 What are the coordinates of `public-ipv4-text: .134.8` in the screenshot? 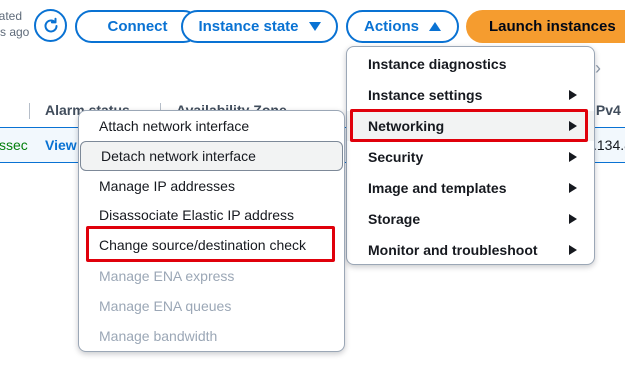 It's located at (609, 145).